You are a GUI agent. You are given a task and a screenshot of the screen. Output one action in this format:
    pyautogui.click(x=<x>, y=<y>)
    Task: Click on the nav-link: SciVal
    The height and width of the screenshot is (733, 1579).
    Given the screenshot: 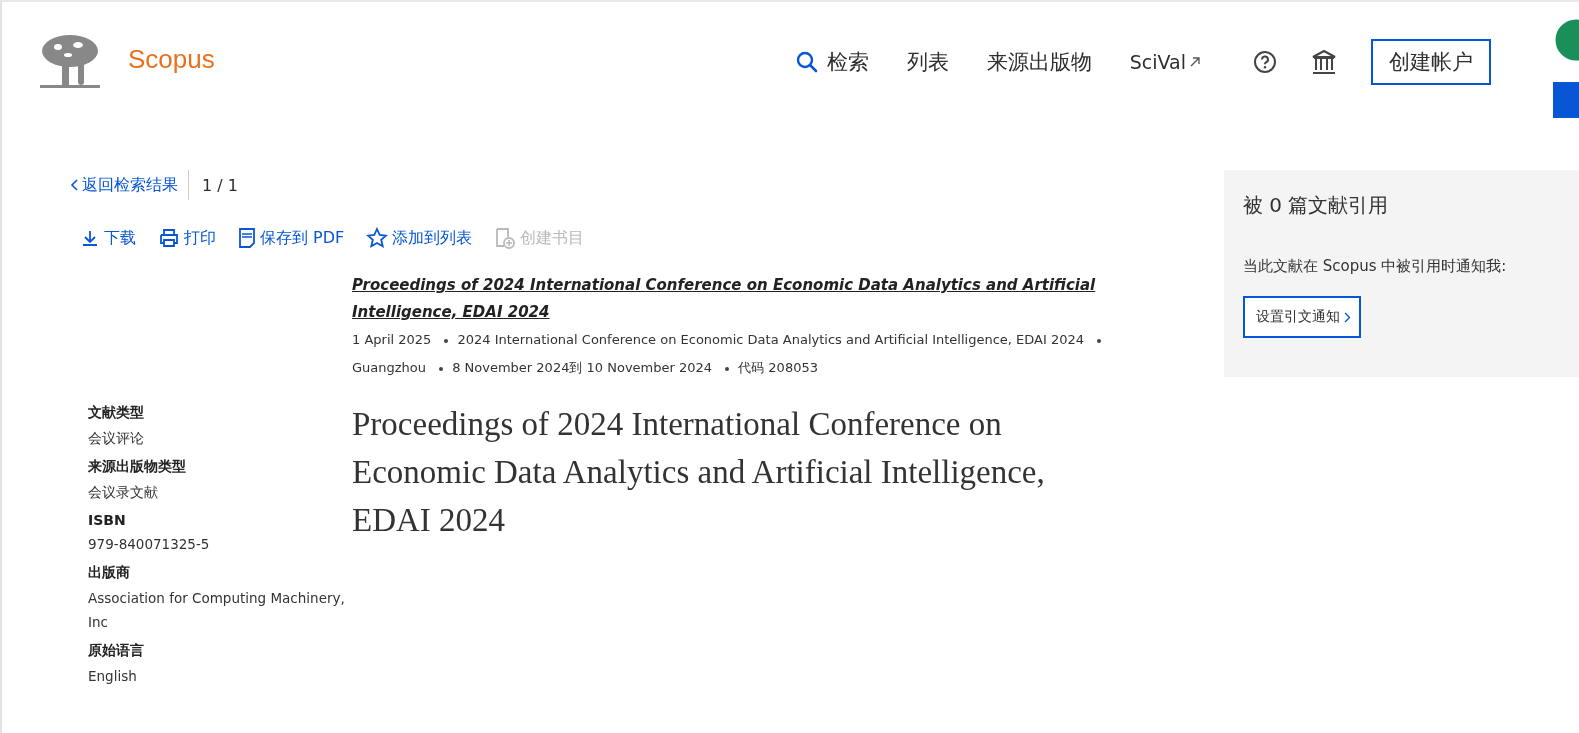 What is the action you would take?
    pyautogui.click(x=1165, y=62)
    